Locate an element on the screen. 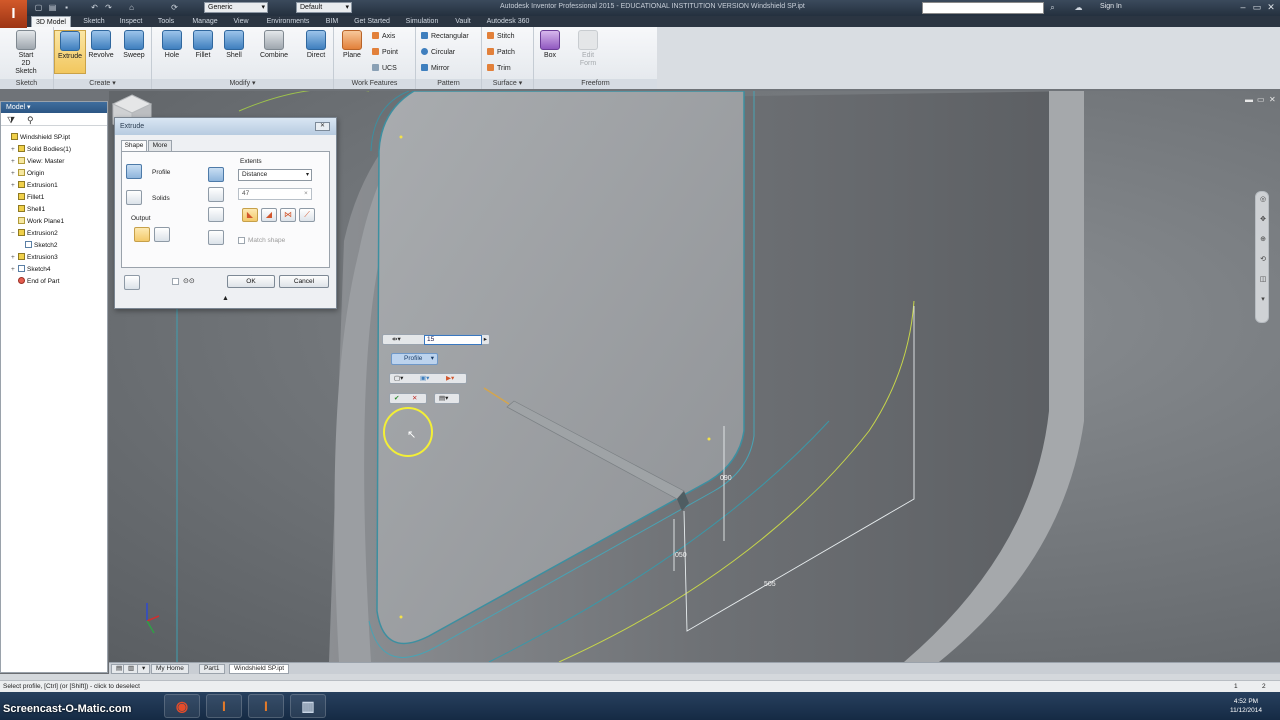 This screenshot has width=1280, height=720. plane-button: Plane is located at coordinates (352, 52).